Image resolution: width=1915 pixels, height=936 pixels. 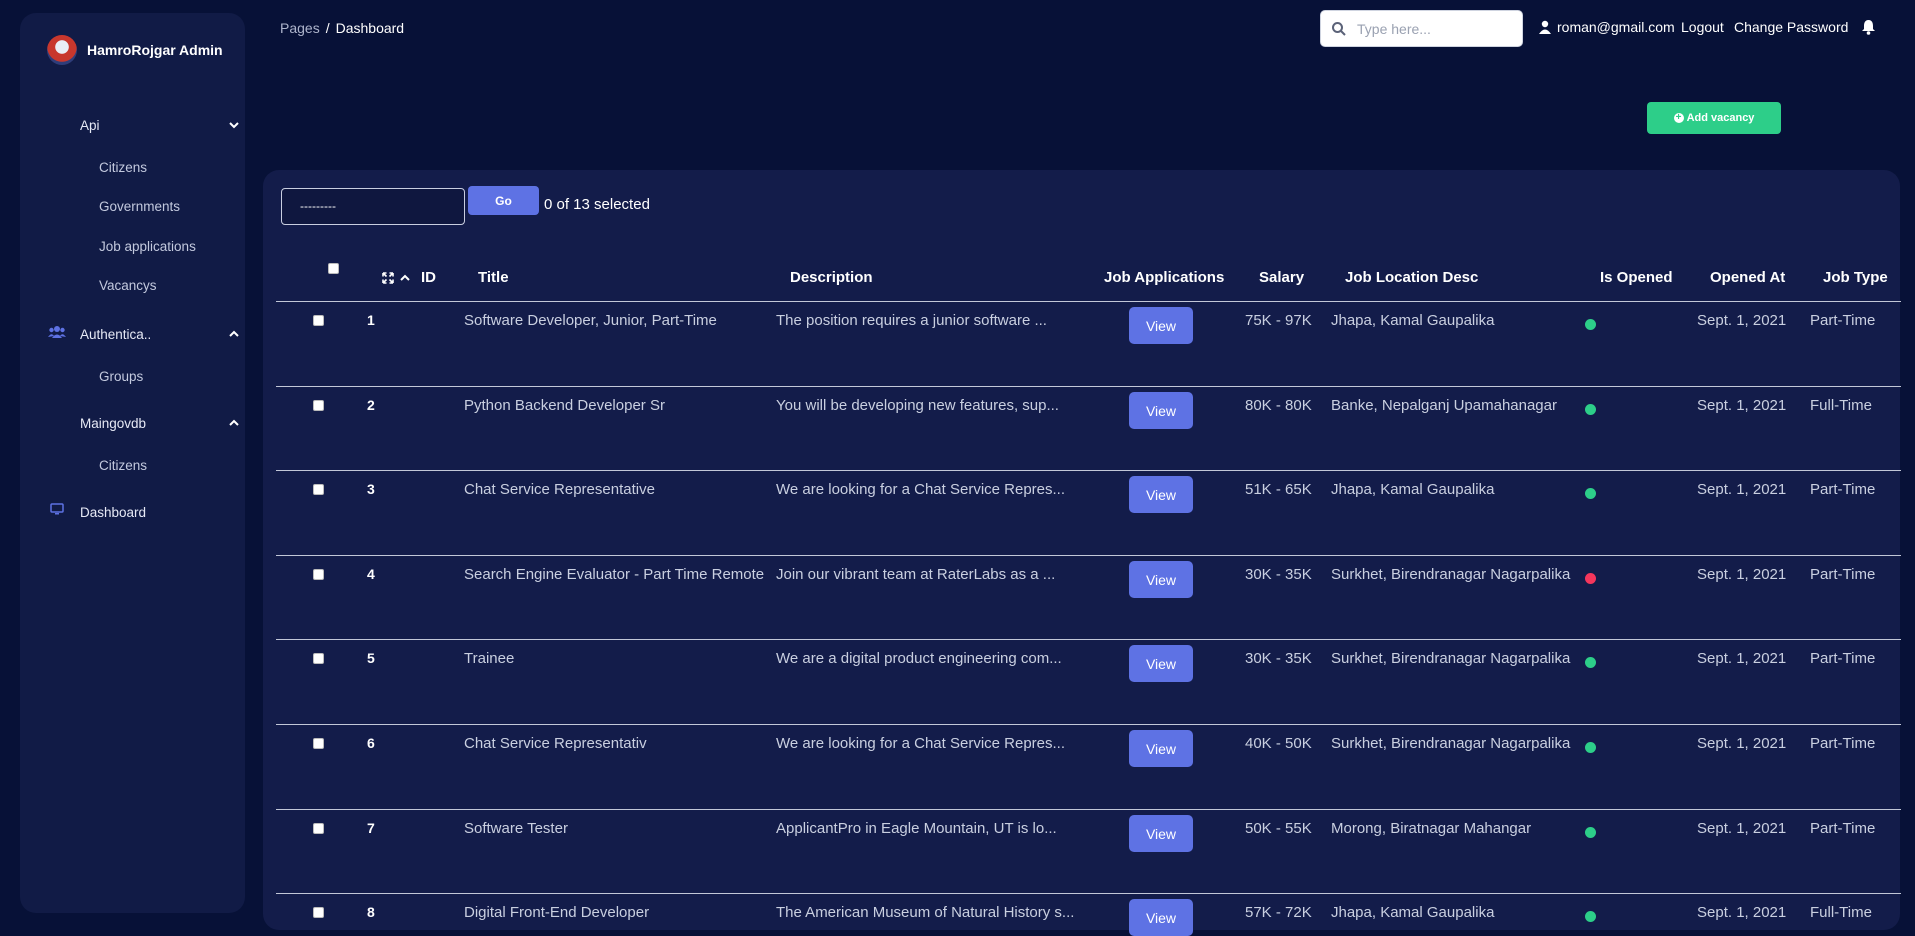 I want to click on sidebar-item-groups: Groups, so click(x=121, y=377).